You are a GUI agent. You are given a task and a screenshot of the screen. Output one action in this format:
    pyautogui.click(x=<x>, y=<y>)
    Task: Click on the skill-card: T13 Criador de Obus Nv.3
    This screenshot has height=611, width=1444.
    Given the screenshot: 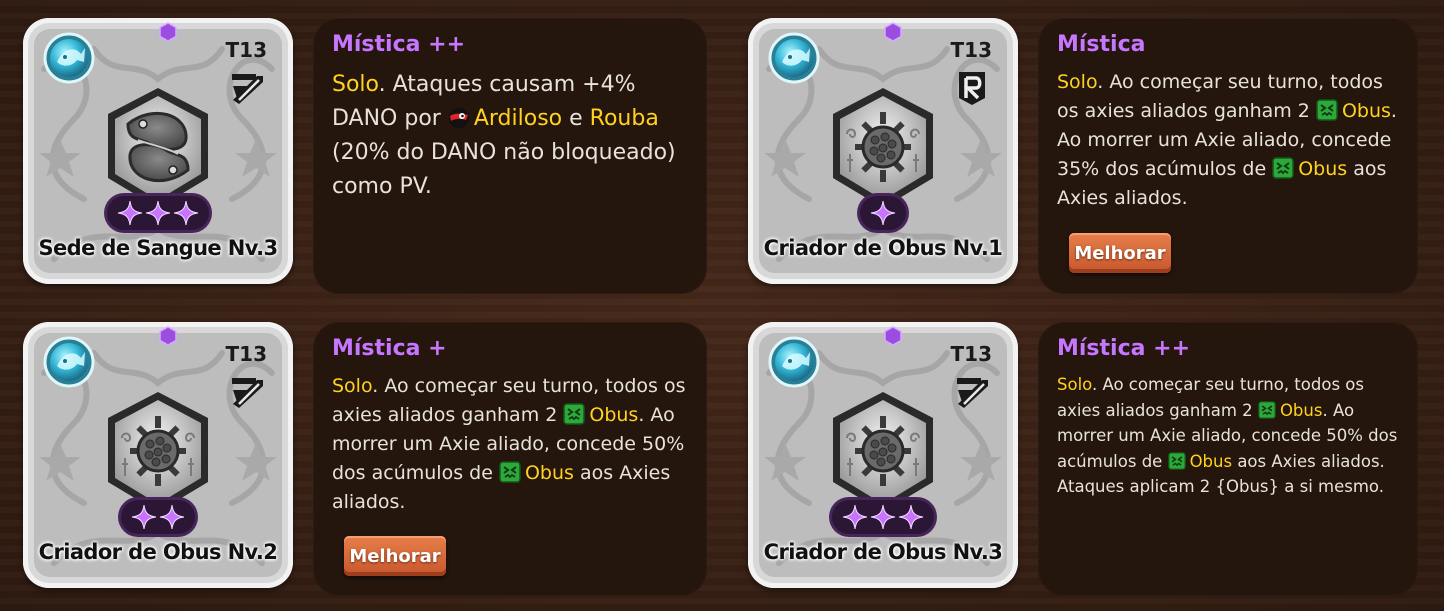 What is the action you would take?
    pyautogui.click(x=883, y=455)
    